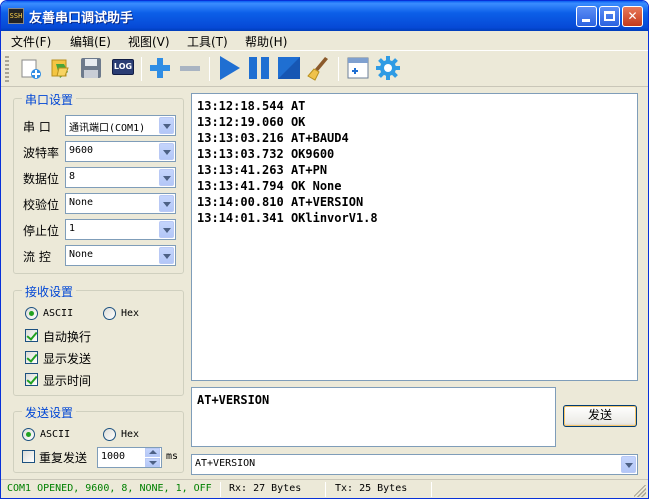  I want to click on chevron-up-icon, so click(152, 452).